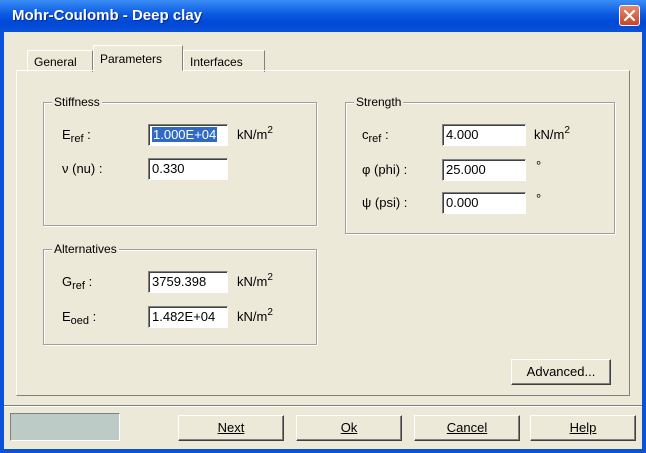 Image resolution: width=646 pixels, height=453 pixels. Describe the element at coordinates (216, 62) in the screenshot. I see `tab-label: Interfaces` at that location.